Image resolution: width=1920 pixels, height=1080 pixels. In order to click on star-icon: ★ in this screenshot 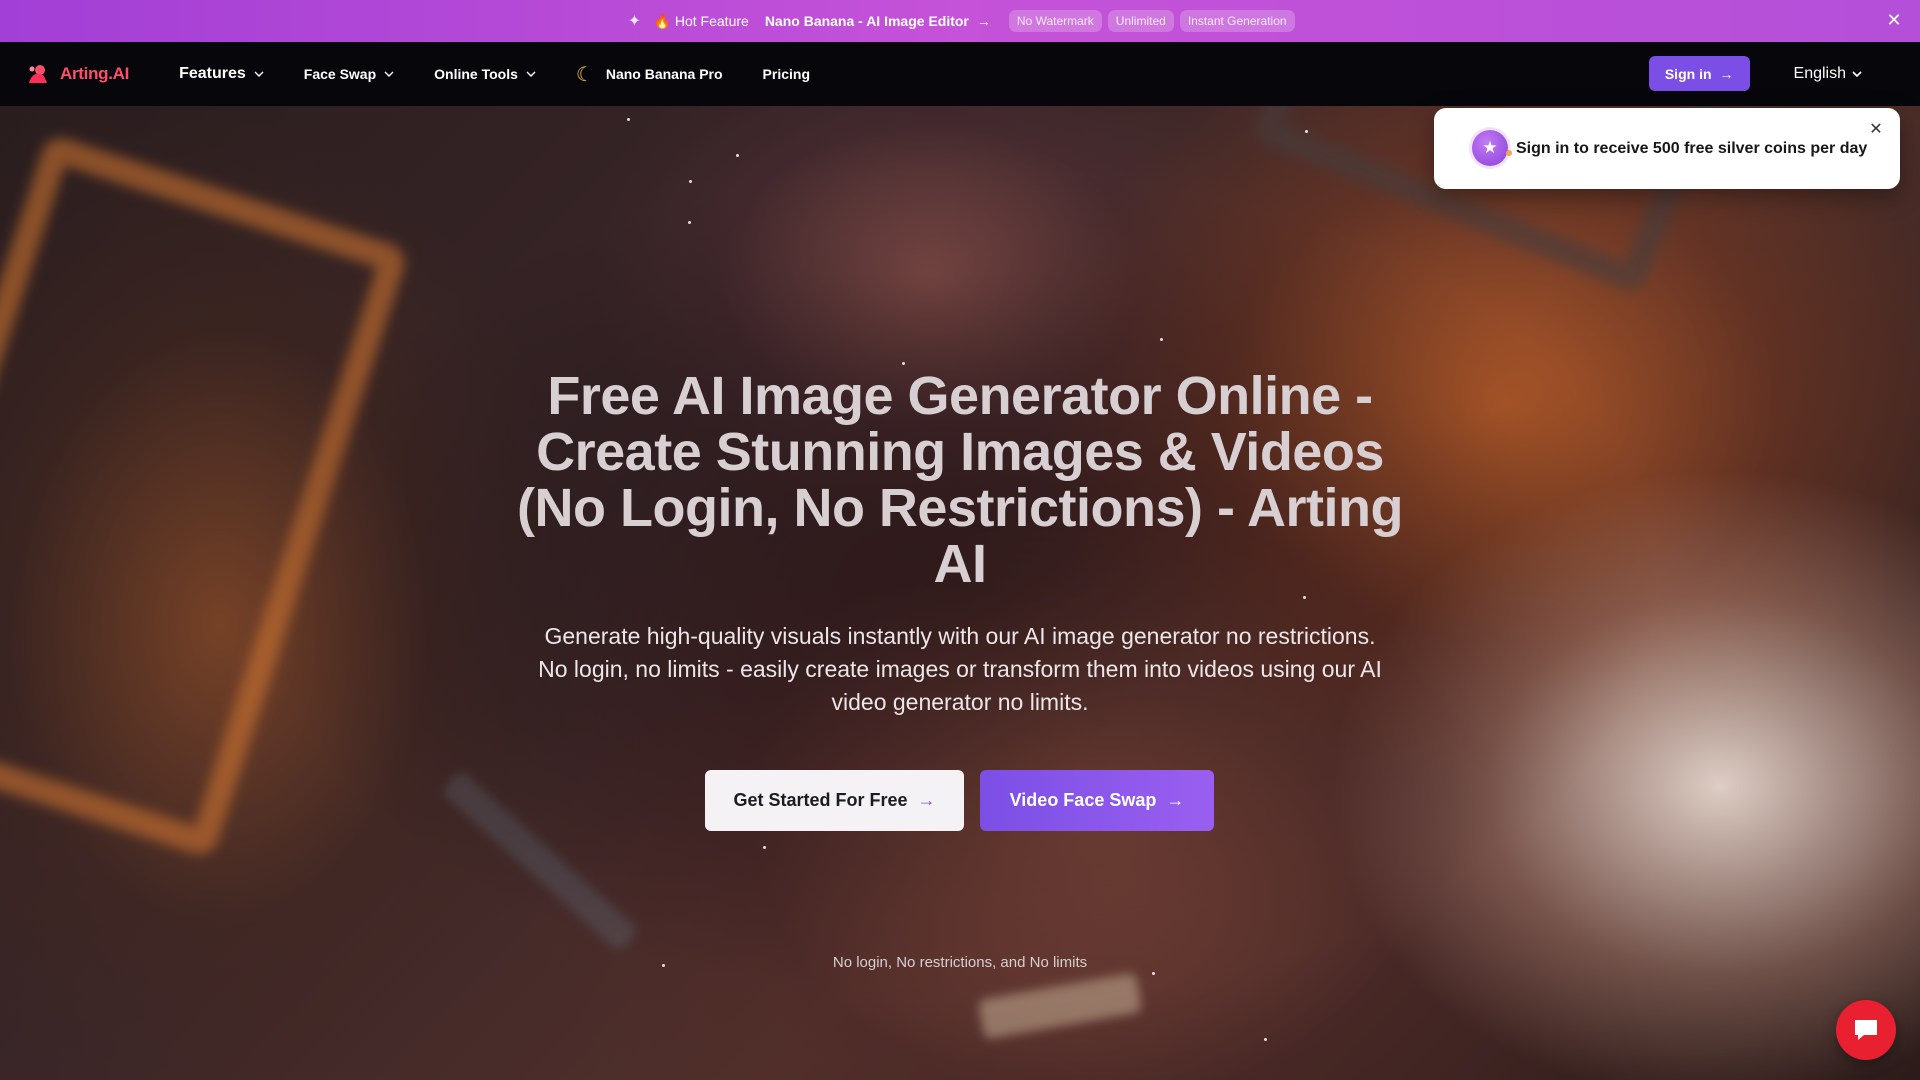, I will do `click(1492, 148)`.